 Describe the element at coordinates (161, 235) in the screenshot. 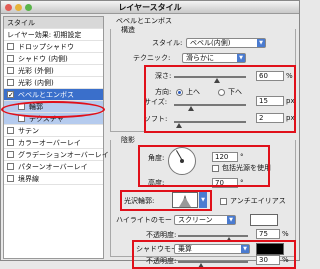

I see `highlight-opacity-label: 不透明度:` at that location.